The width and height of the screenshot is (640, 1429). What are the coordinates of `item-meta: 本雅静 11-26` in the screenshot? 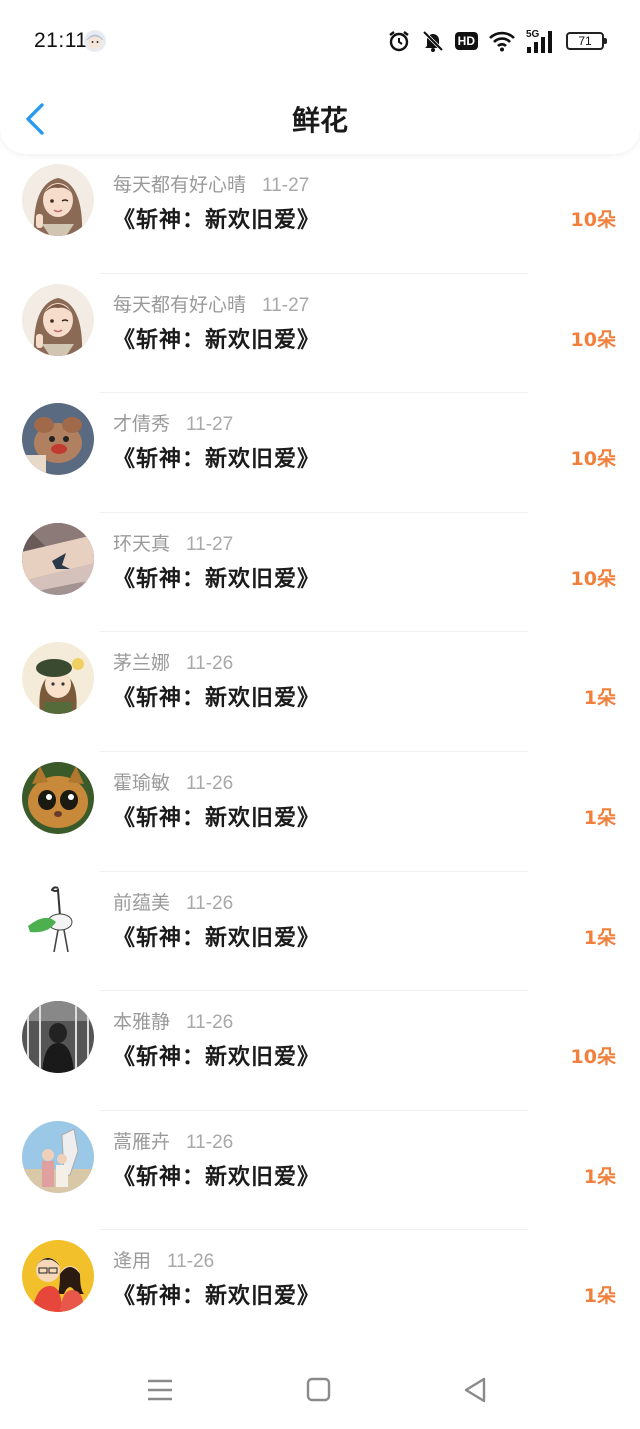 It's located at (173, 1020).